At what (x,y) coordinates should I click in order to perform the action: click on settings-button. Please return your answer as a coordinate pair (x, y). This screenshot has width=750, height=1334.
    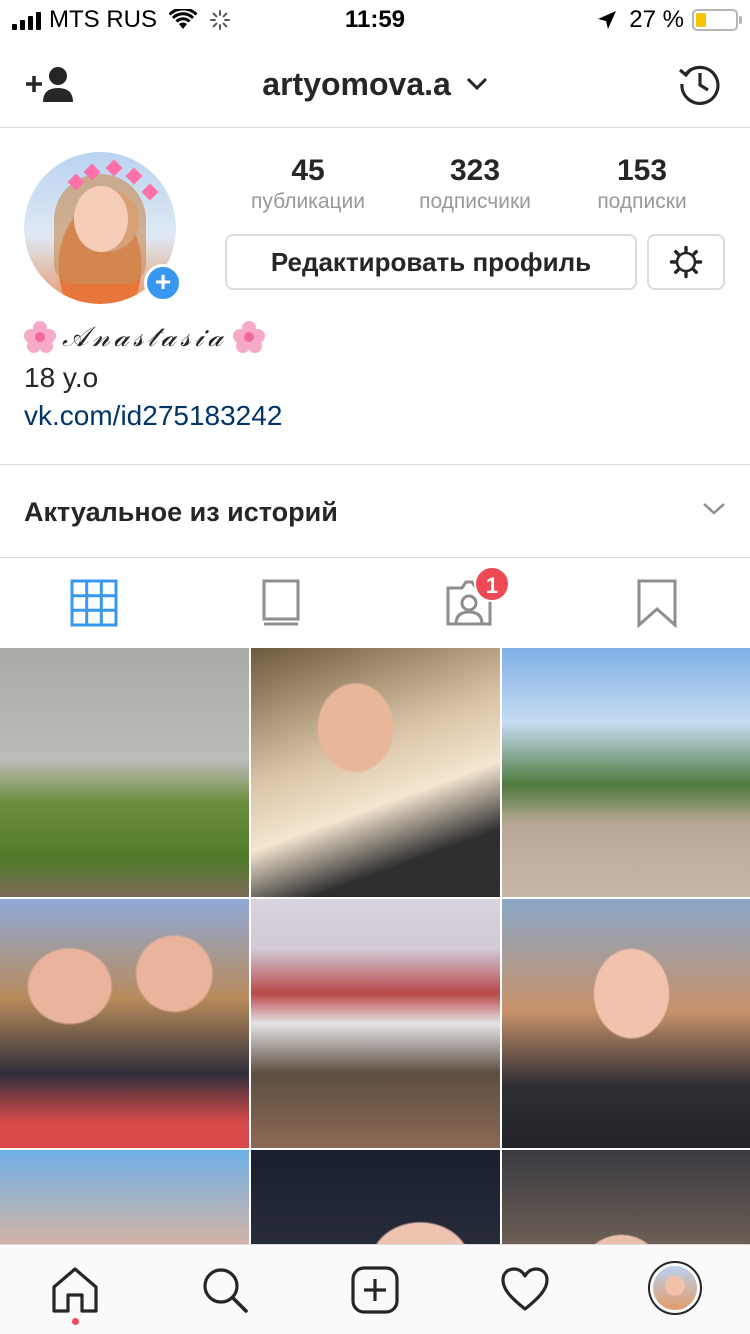
    Looking at the image, I should click on (686, 262).